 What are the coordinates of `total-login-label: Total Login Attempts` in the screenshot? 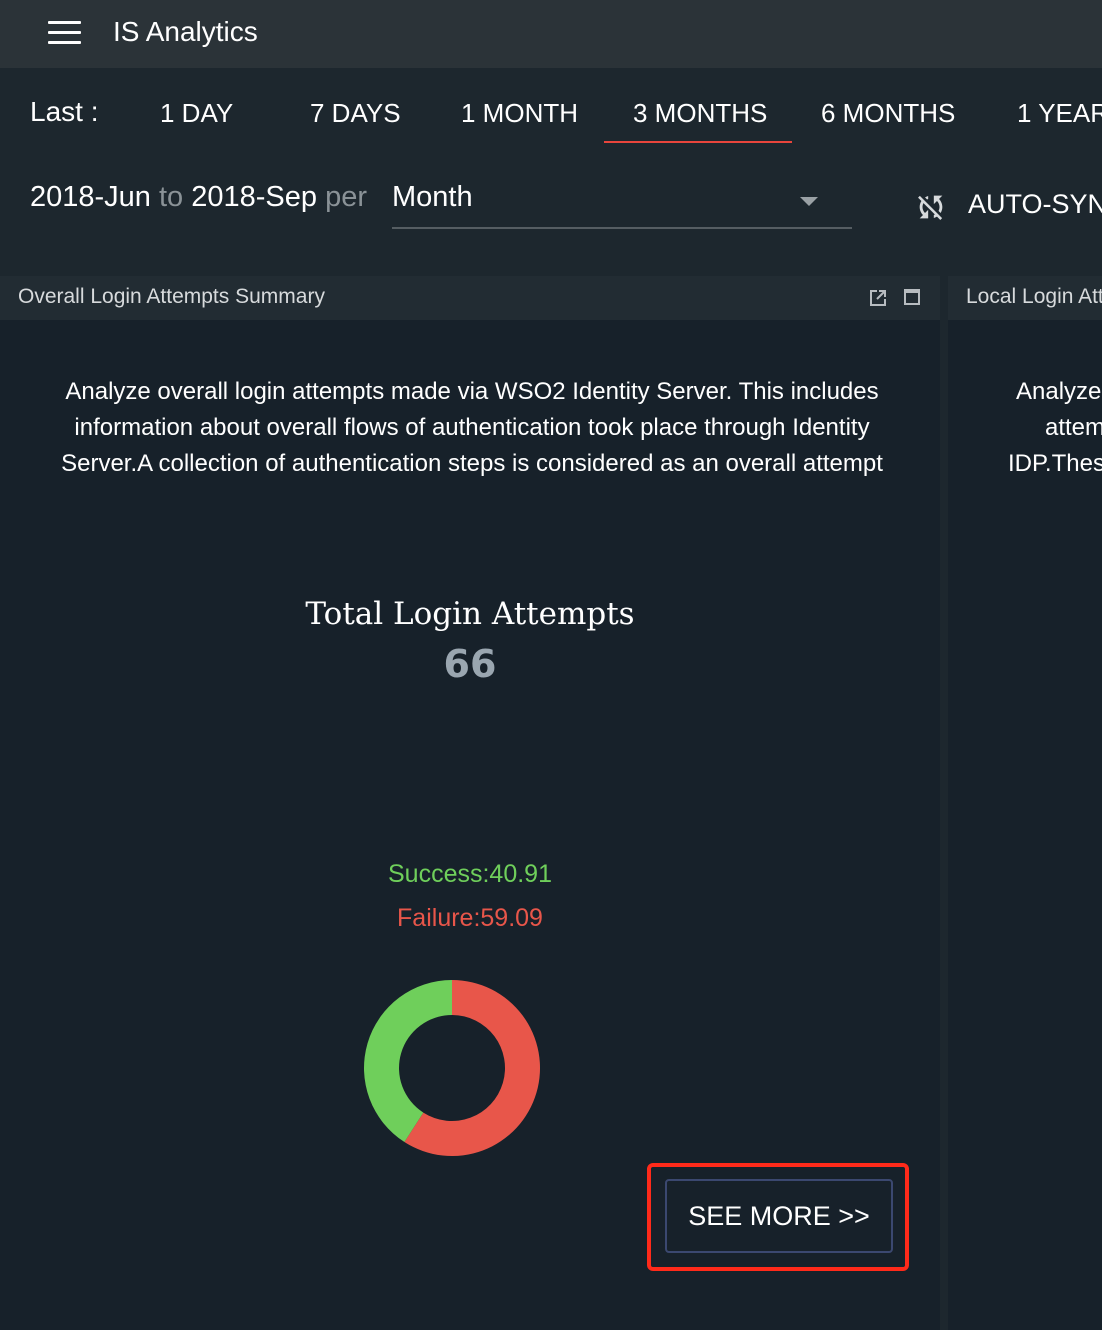 It's located at (470, 614).